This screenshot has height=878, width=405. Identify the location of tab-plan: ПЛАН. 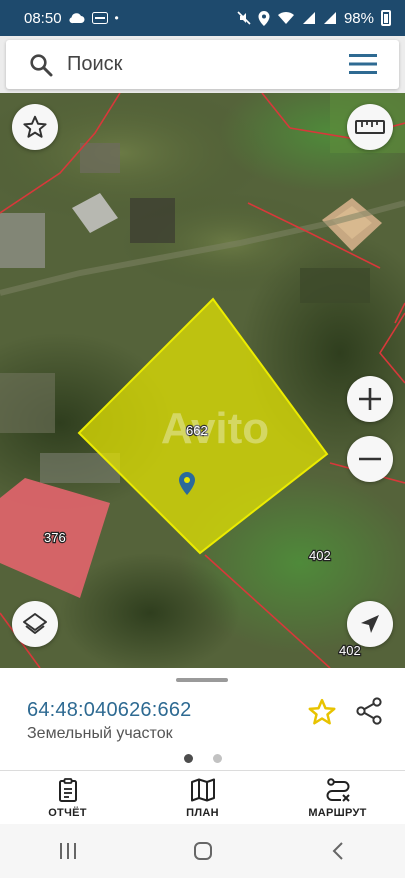
(202, 797).